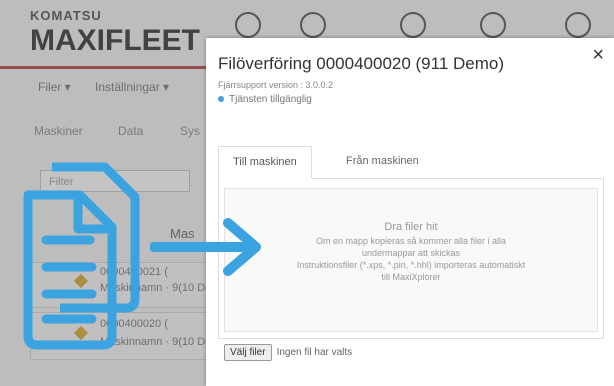  Describe the element at coordinates (81, 256) in the screenshot. I see `documents-icon` at that location.